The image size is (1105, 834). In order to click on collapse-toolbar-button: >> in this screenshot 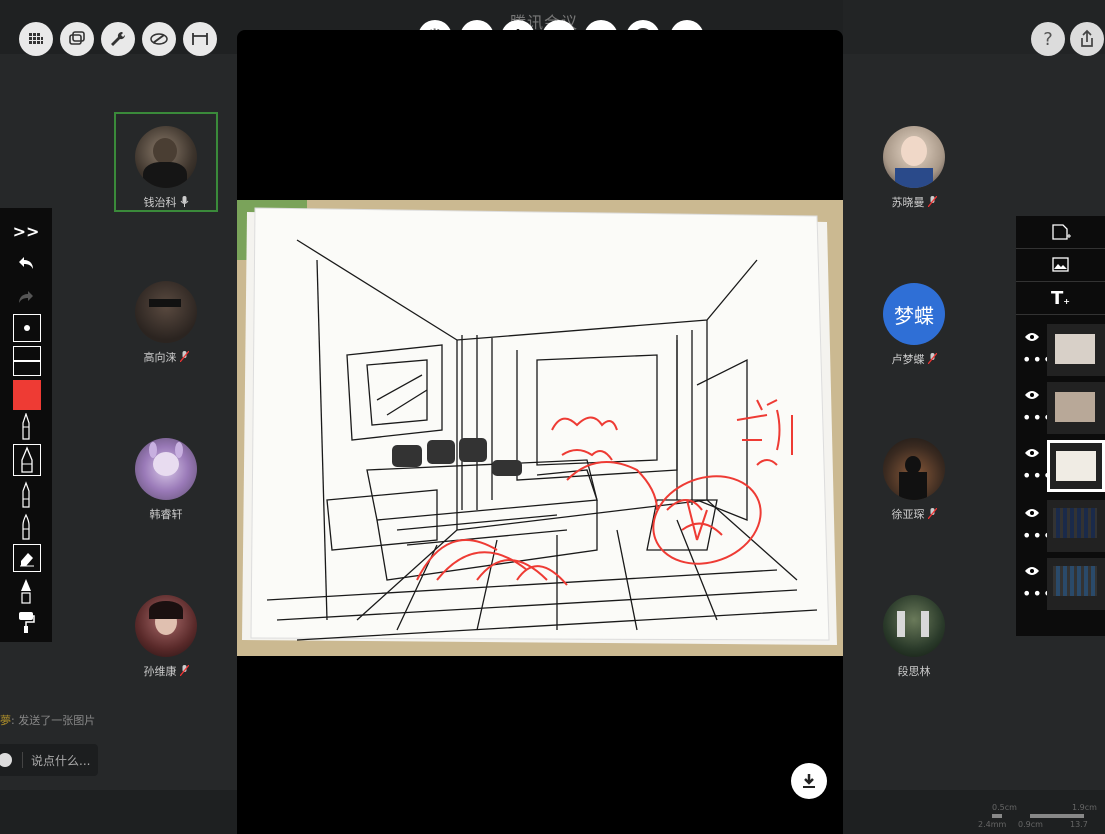, I will do `click(26, 231)`.